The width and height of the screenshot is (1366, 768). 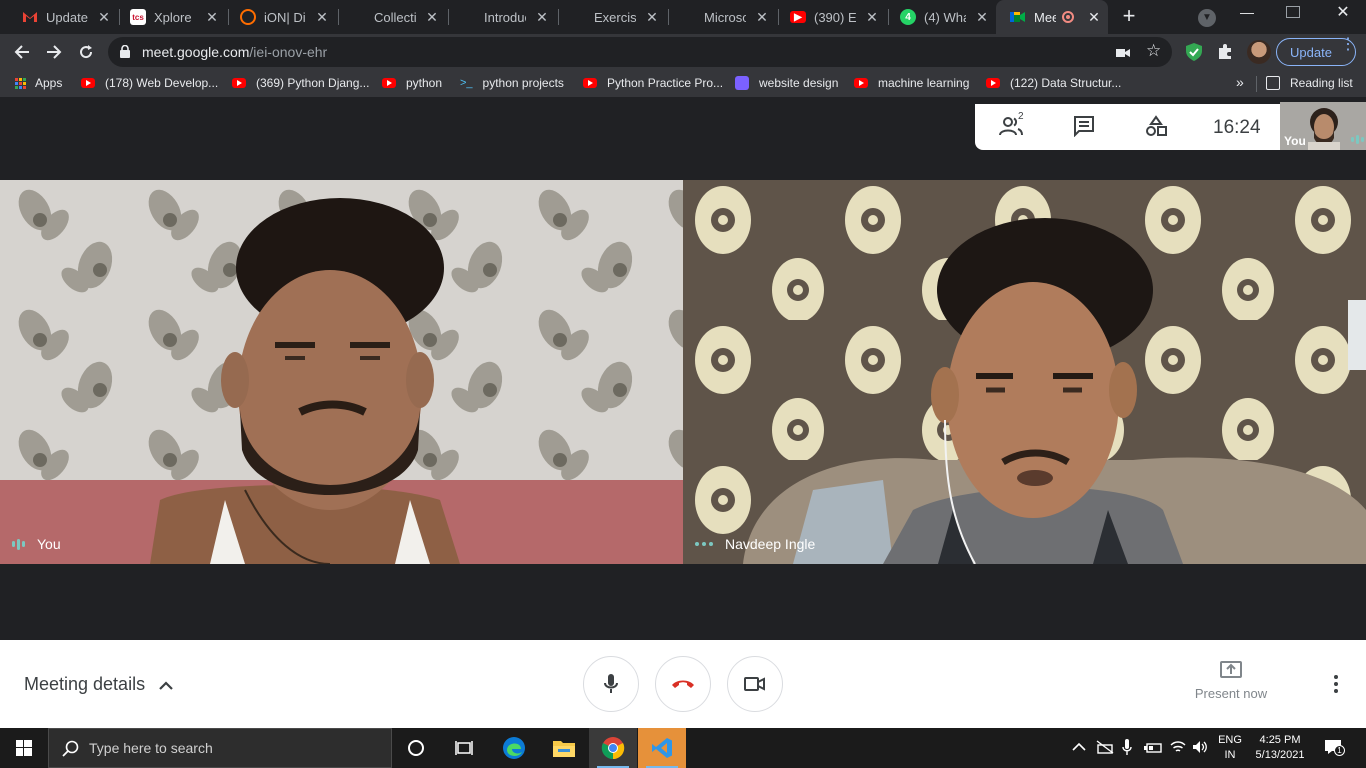 What do you see at coordinates (1273, 83) in the screenshot?
I see `reading-list-icon` at bounding box center [1273, 83].